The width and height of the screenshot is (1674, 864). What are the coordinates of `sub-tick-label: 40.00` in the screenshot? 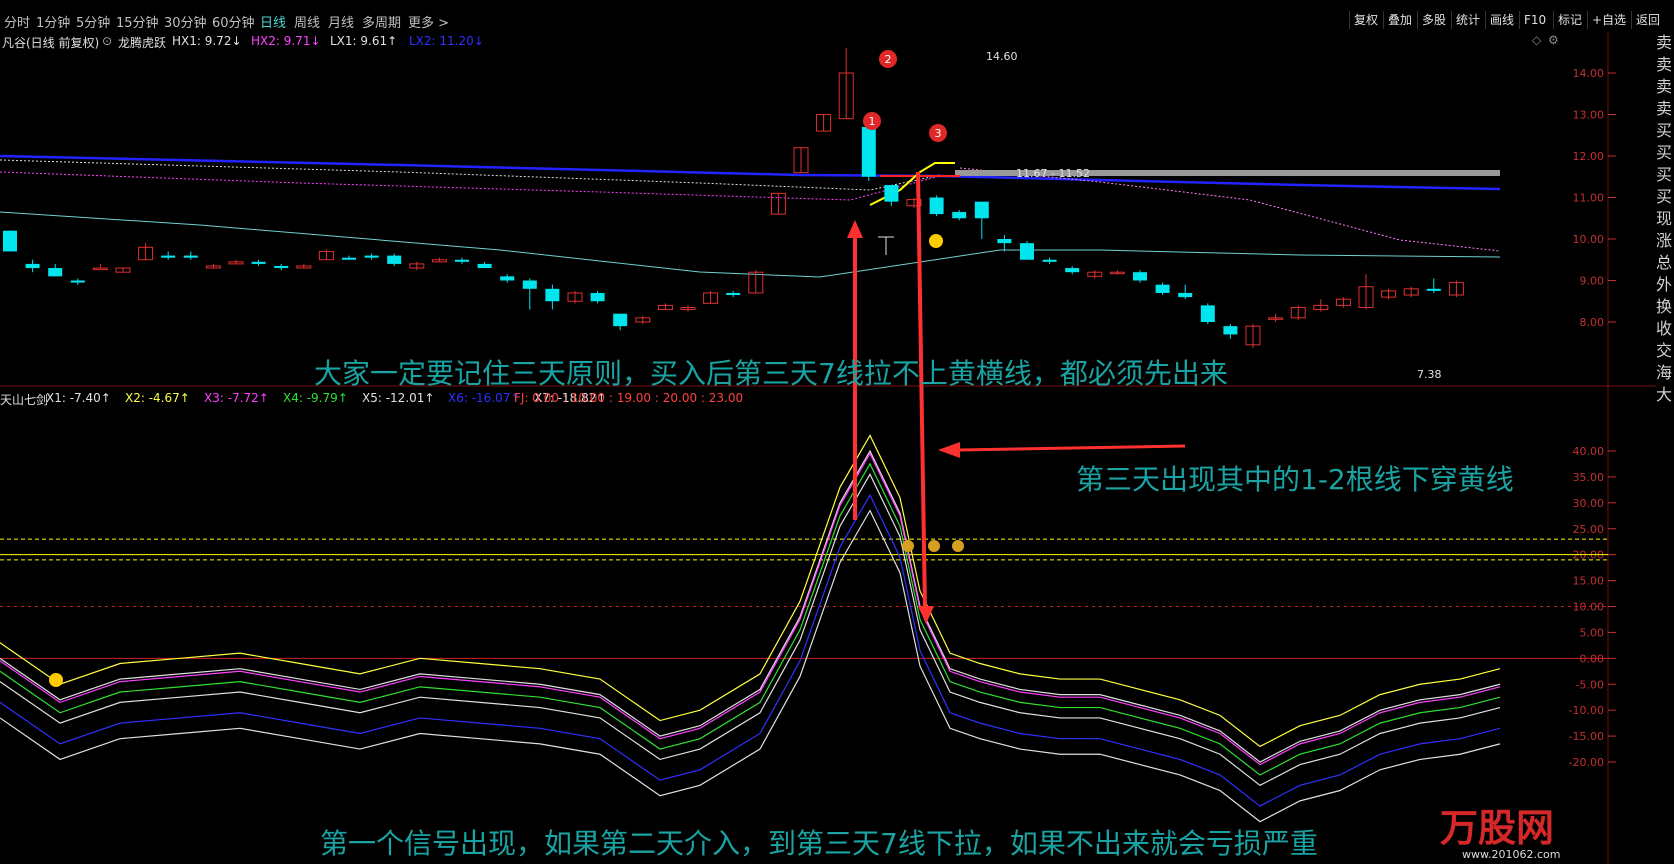 It's located at (1589, 451).